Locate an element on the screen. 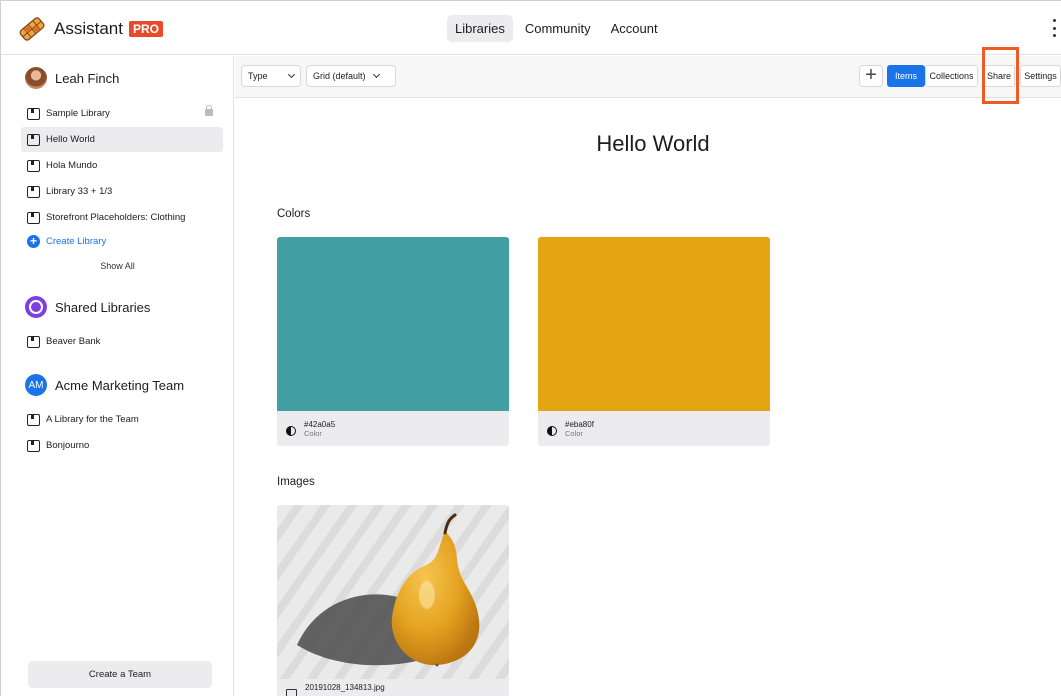 The image size is (1061, 696). shared-libraries-title: Shared Libraries is located at coordinates (103, 307).